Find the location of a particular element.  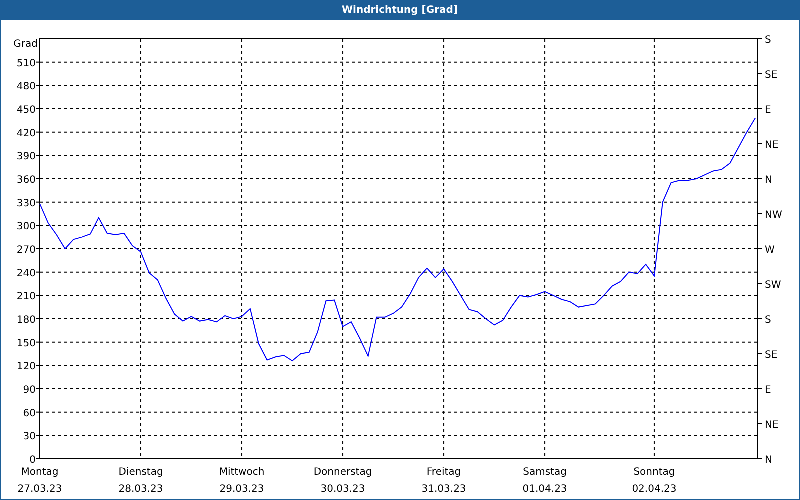

axis-tick-label: 390 is located at coordinates (26, 157).